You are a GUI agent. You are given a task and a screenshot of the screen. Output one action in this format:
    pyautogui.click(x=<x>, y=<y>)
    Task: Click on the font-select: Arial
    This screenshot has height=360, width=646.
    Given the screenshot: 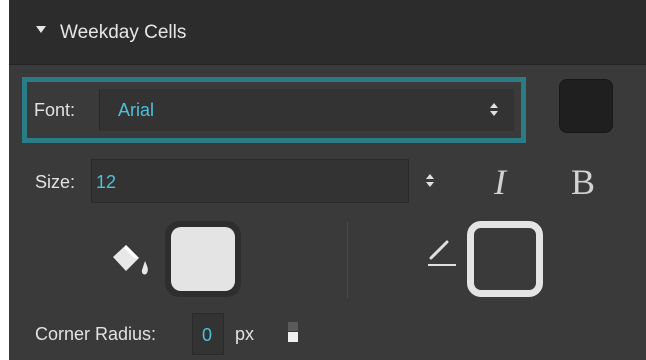 What is the action you would take?
    pyautogui.click(x=306, y=110)
    